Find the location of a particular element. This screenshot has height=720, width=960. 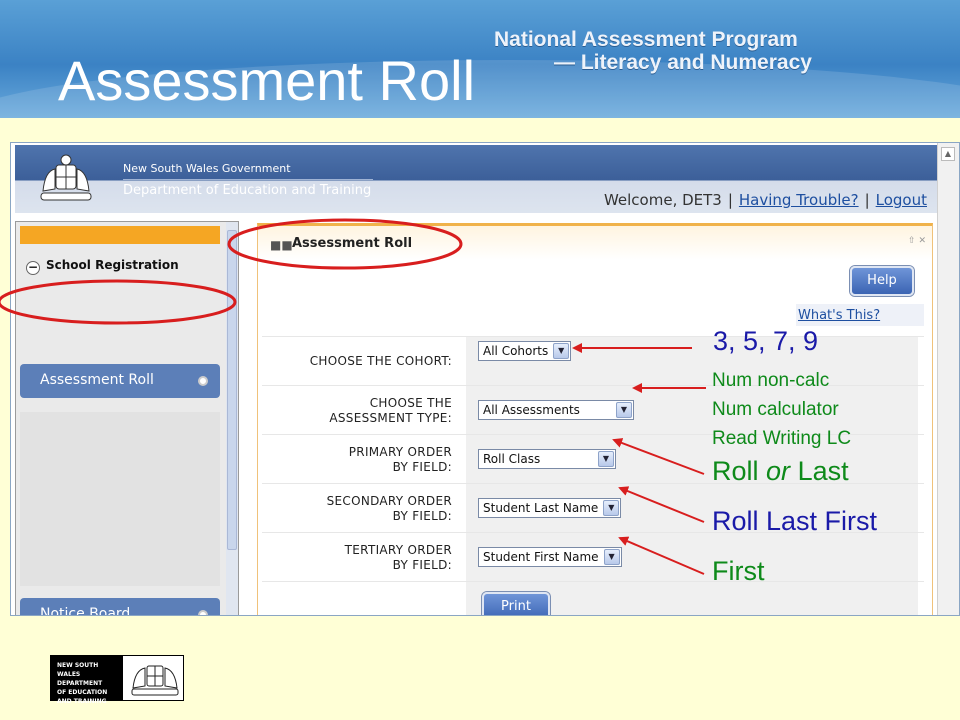

annotation-secondary-order: Roll Last First is located at coordinates (795, 521).